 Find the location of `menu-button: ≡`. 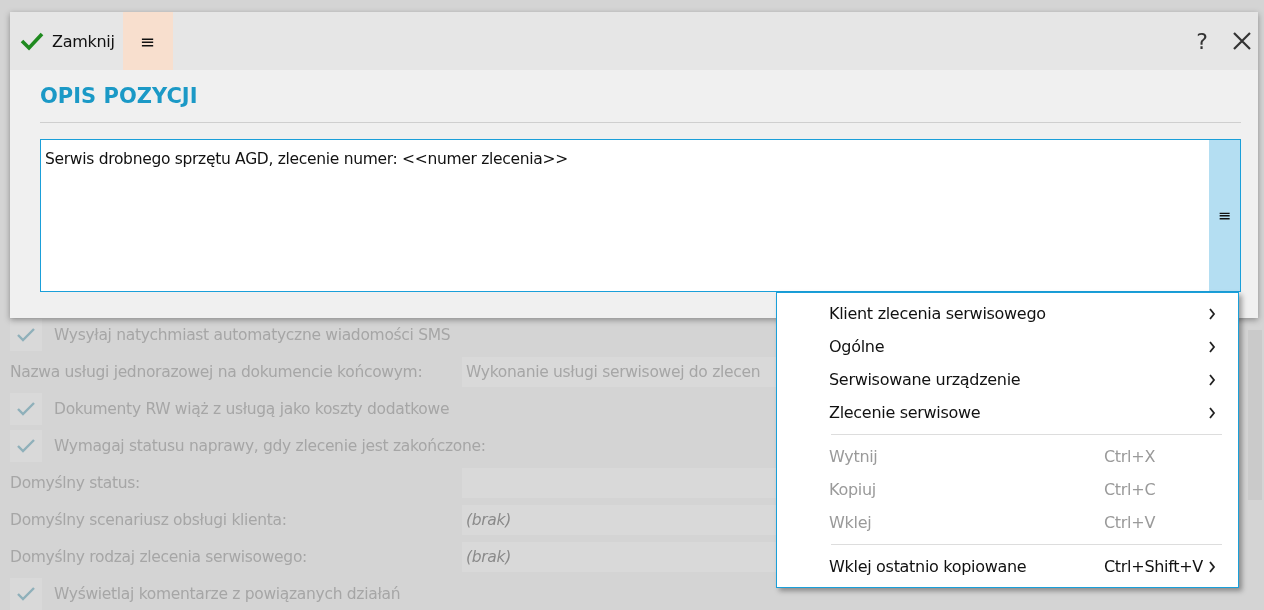

menu-button: ≡ is located at coordinates (147, 41).